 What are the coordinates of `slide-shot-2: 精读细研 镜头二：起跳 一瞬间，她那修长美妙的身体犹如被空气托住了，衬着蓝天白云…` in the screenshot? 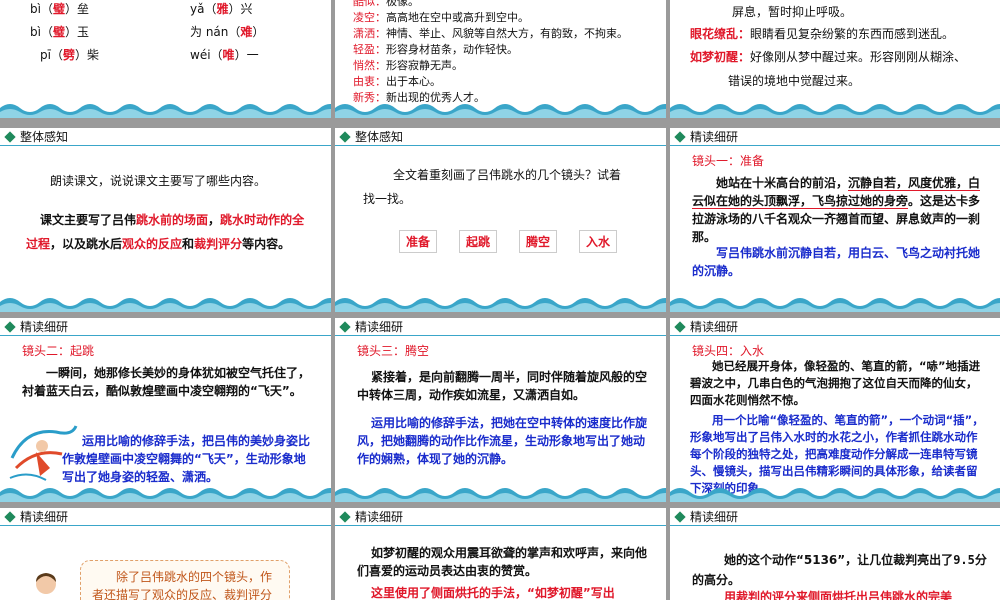 It's located at (165, 410).